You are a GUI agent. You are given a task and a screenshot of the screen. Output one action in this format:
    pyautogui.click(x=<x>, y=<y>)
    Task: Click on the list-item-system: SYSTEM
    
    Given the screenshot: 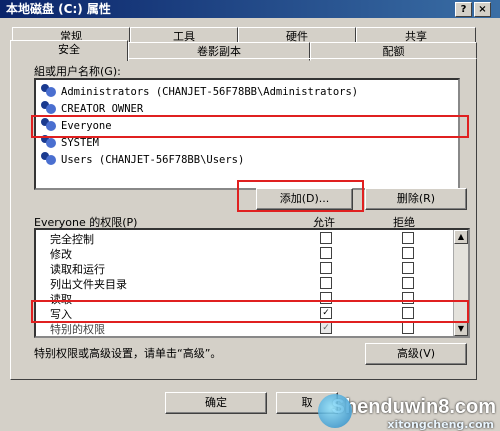 What is the action you would take?
    pyautogui.click(x=69, y=143)
    